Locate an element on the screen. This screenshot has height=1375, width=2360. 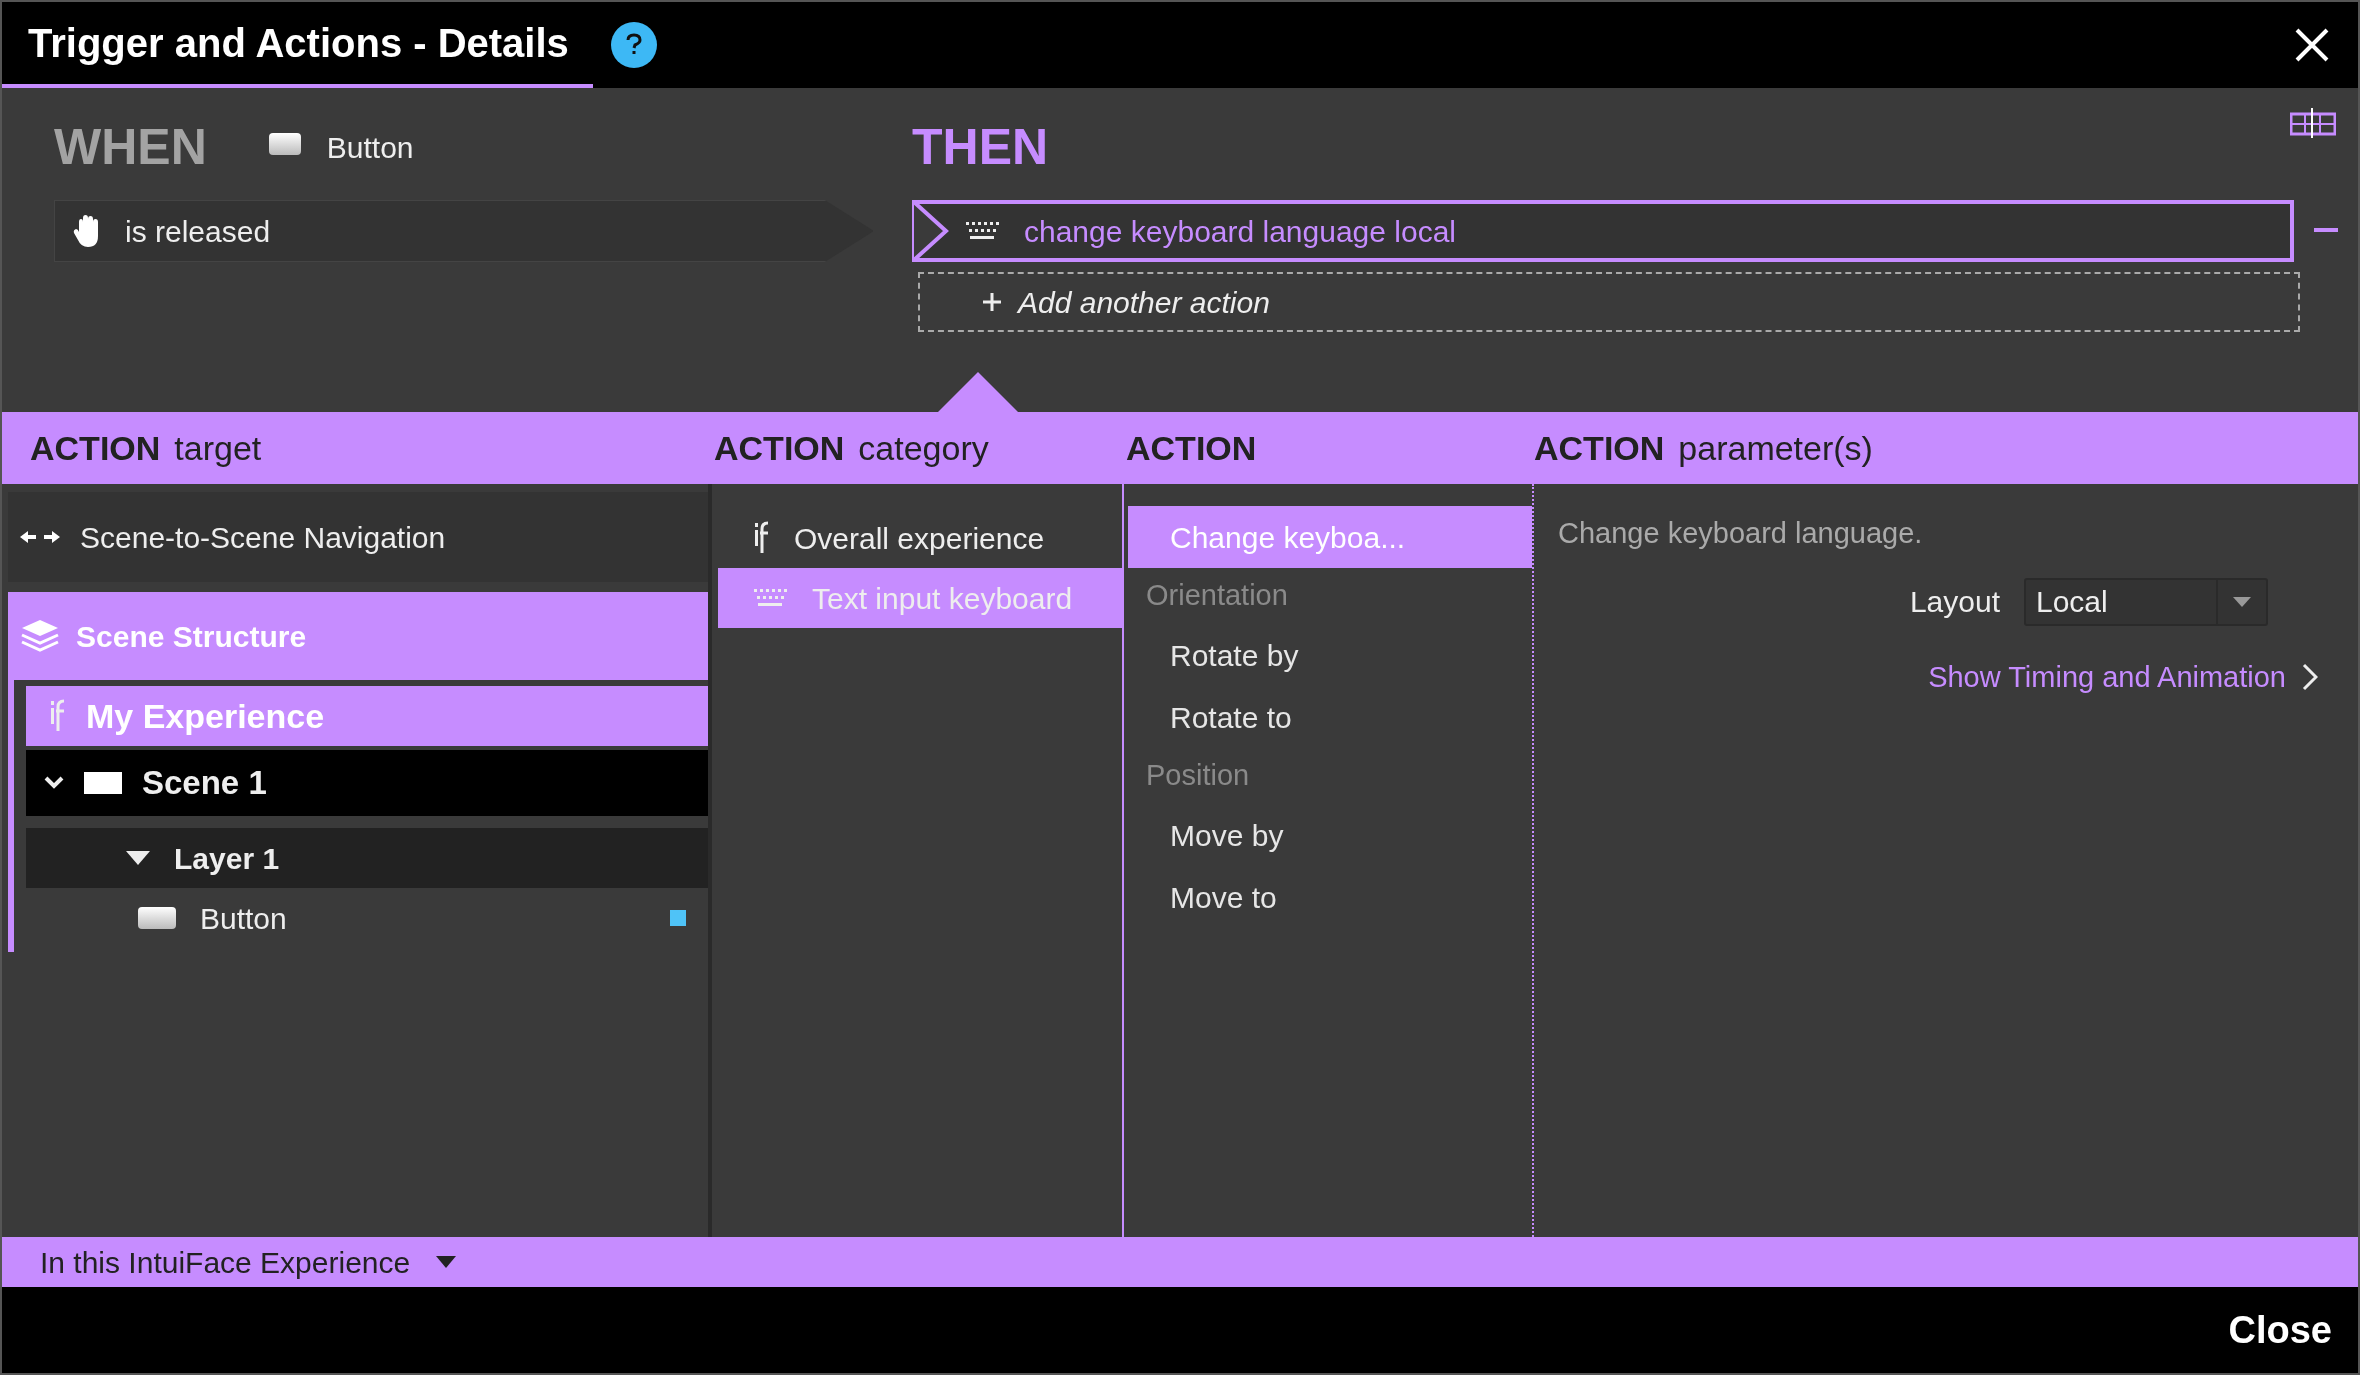
remove-icon is located at coordinates (2326, 231).